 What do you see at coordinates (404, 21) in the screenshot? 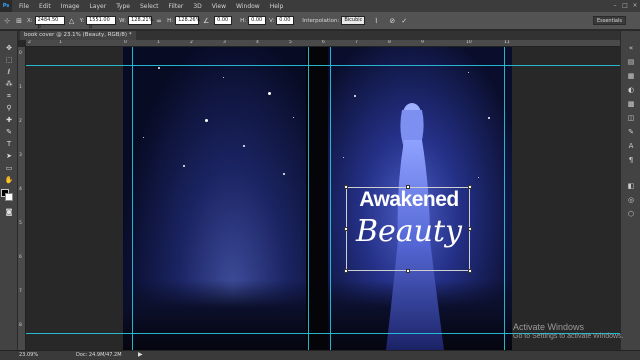
I see `commit-transform-icon: ✓` at bounding box center [404, 21].